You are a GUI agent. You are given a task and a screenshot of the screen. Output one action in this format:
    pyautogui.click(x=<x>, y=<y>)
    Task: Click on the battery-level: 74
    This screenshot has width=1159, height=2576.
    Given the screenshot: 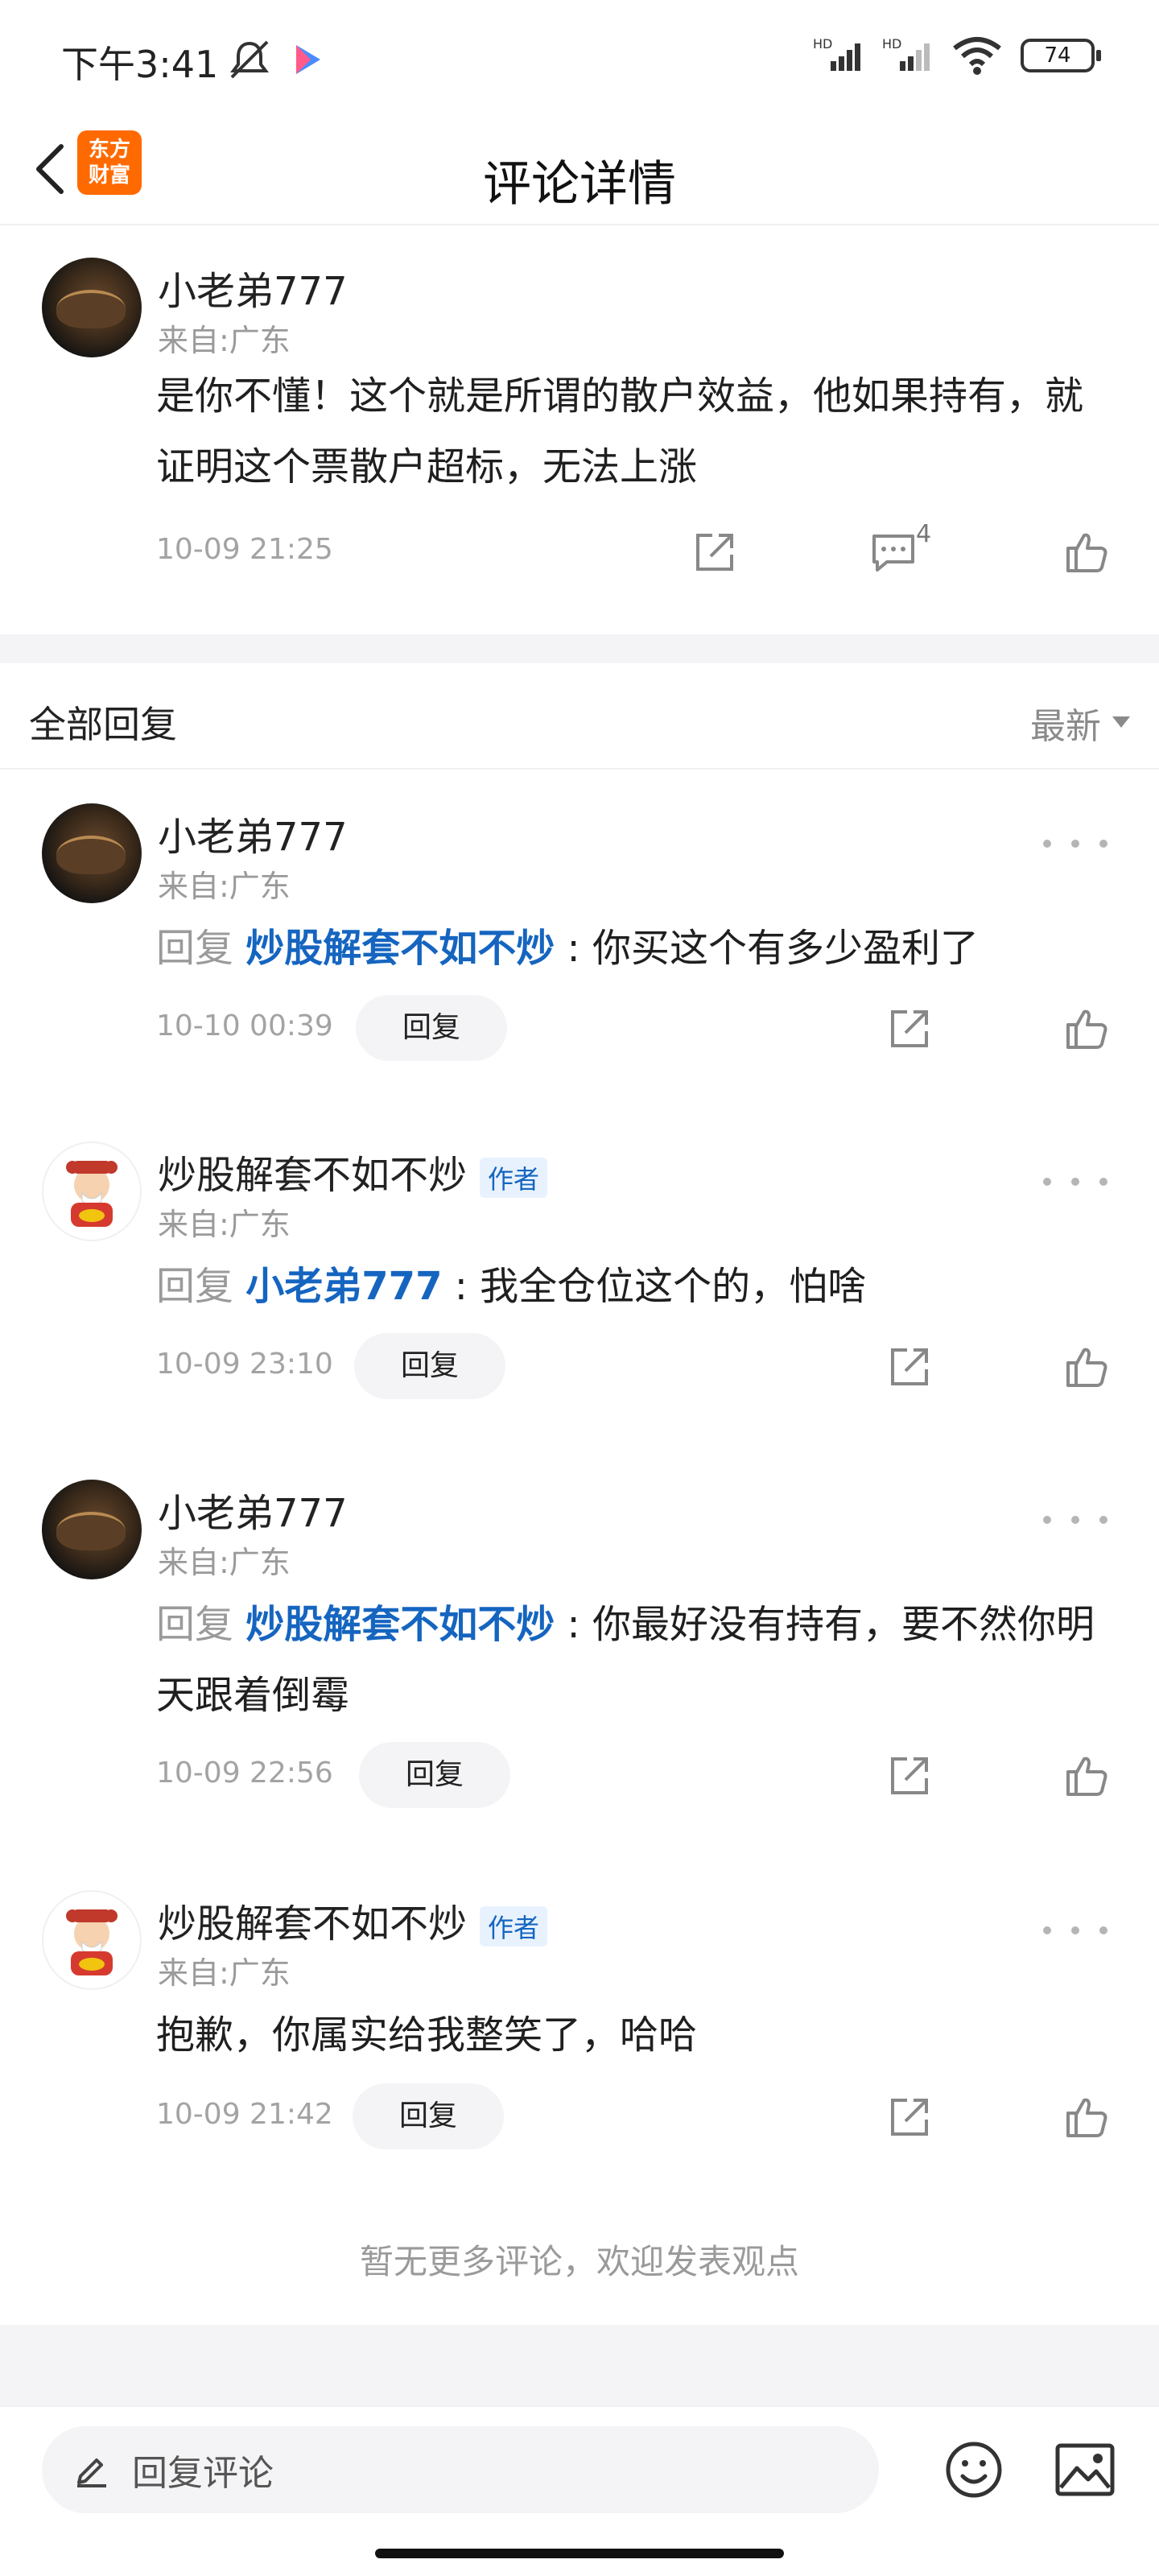 What is the action you would take?
    pyautogui.click(x=1057, y=55)
    